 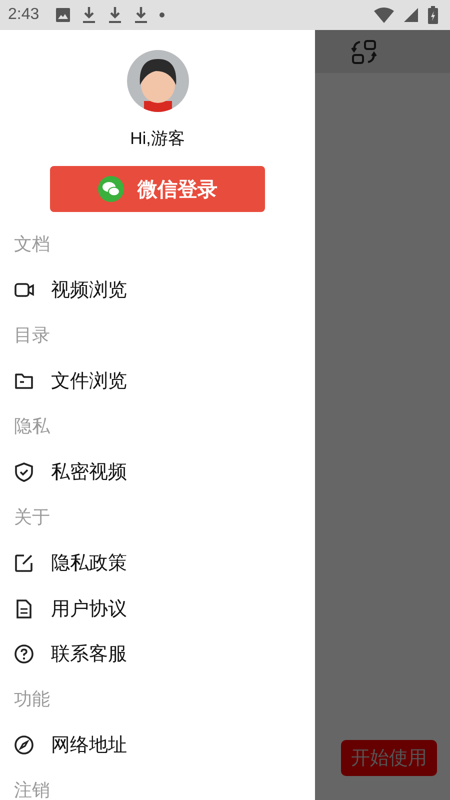 I want to click on menu-item: 联系客服, so click(x=157, y=654).